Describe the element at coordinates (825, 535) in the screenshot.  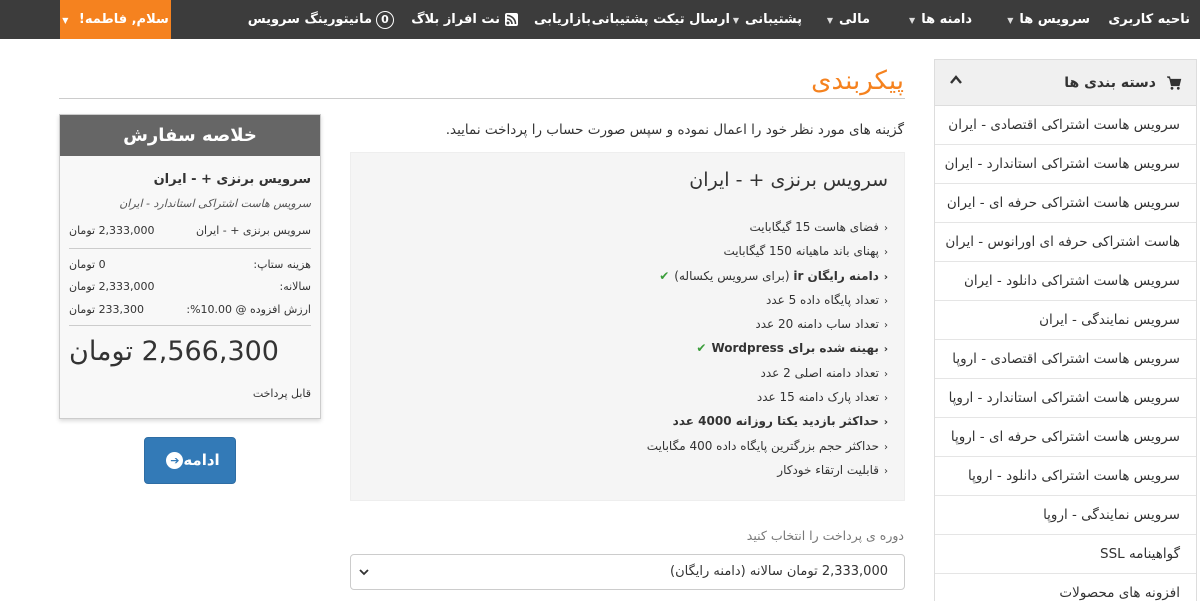
I see `billing-cycle-label: دوره ی پرداخت را انتخاب کنید` at that location.